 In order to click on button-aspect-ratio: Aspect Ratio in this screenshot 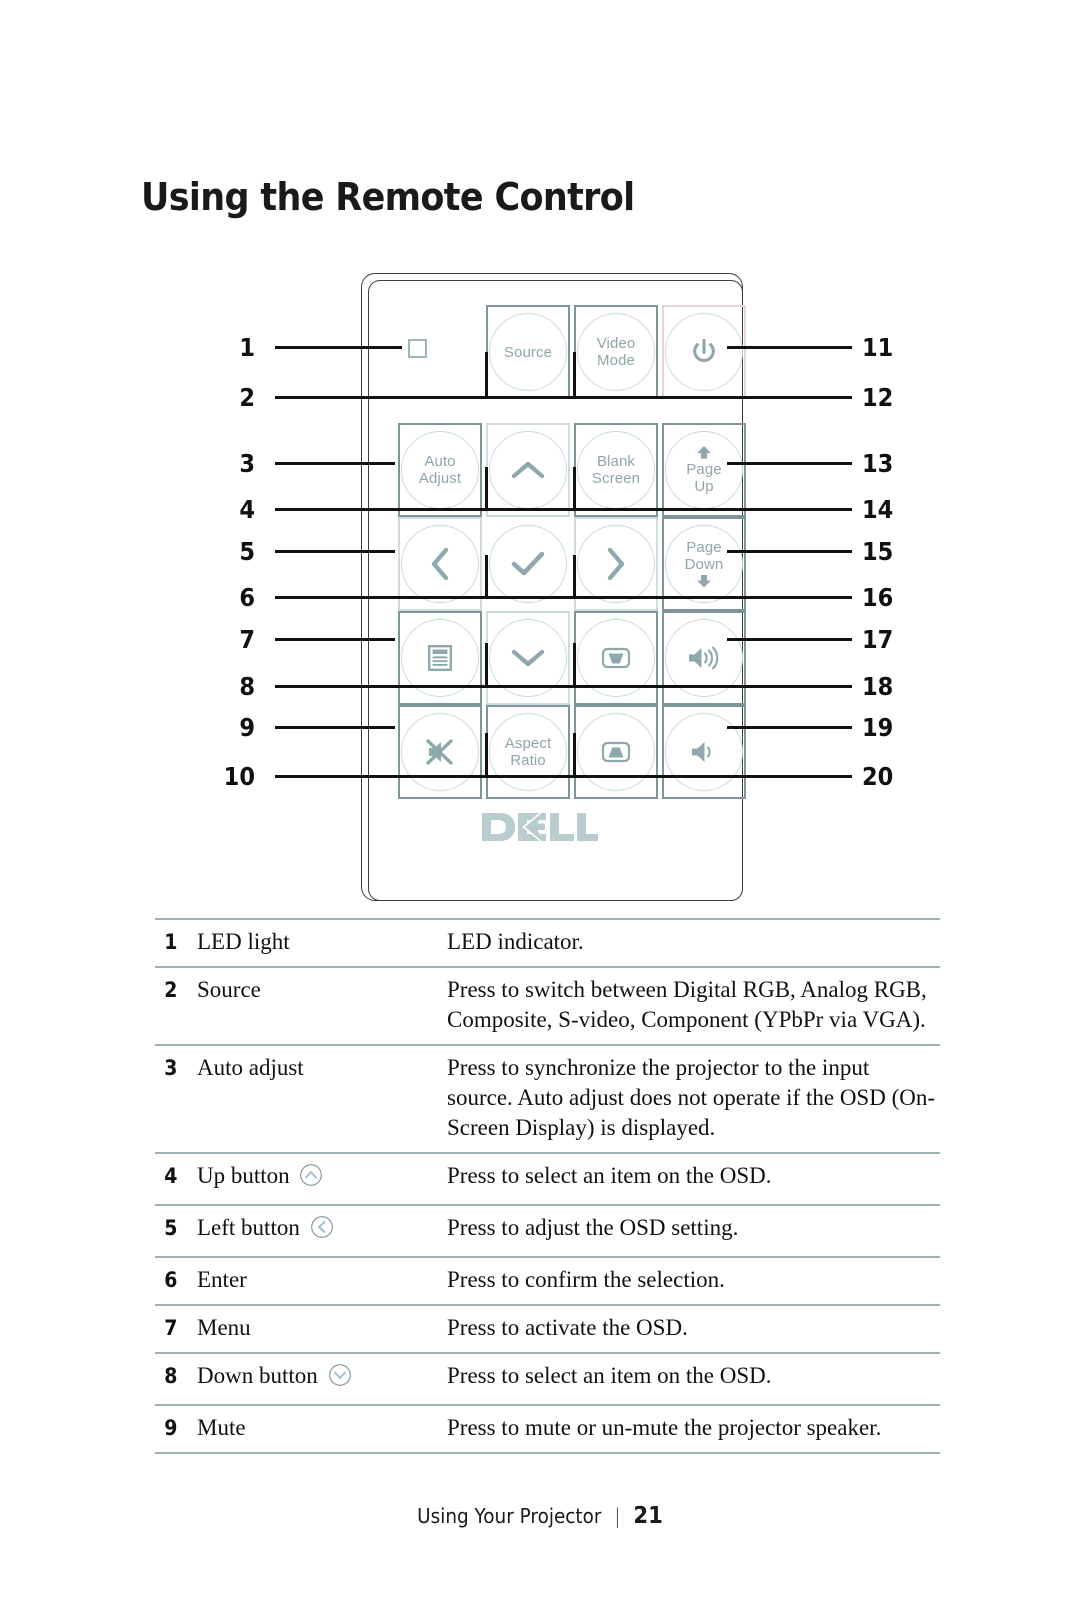, I will do `click(528, 752)`.